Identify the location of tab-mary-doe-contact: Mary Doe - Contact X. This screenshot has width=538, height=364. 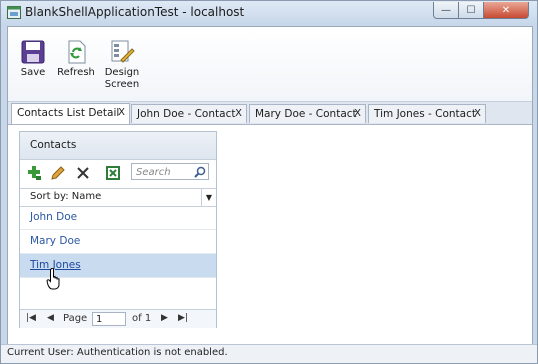
(307, 113).